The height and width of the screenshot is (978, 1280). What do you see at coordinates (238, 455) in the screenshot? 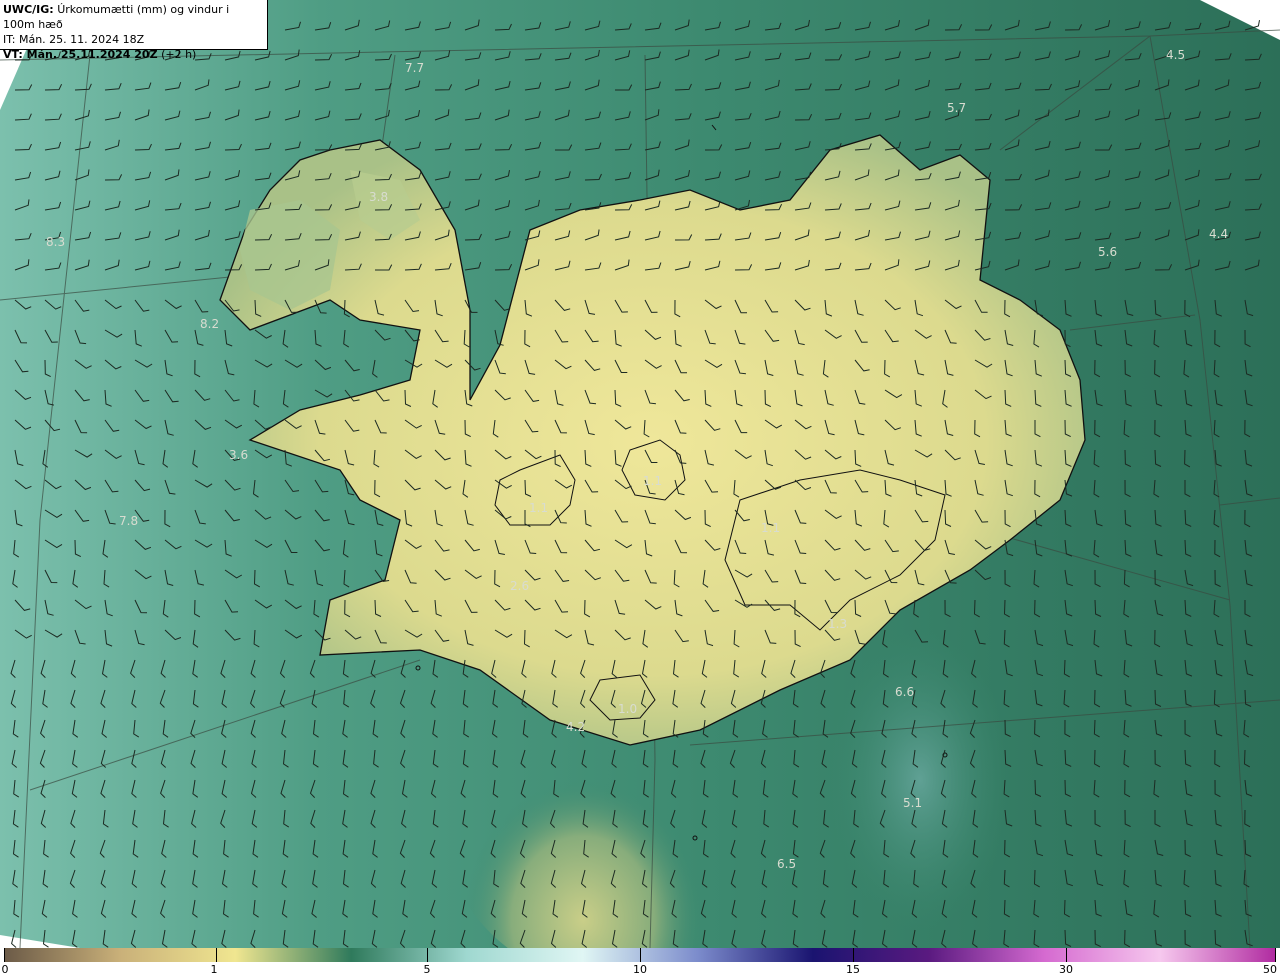
I see `map-label: 3.6` at bounding box center [238, 455].